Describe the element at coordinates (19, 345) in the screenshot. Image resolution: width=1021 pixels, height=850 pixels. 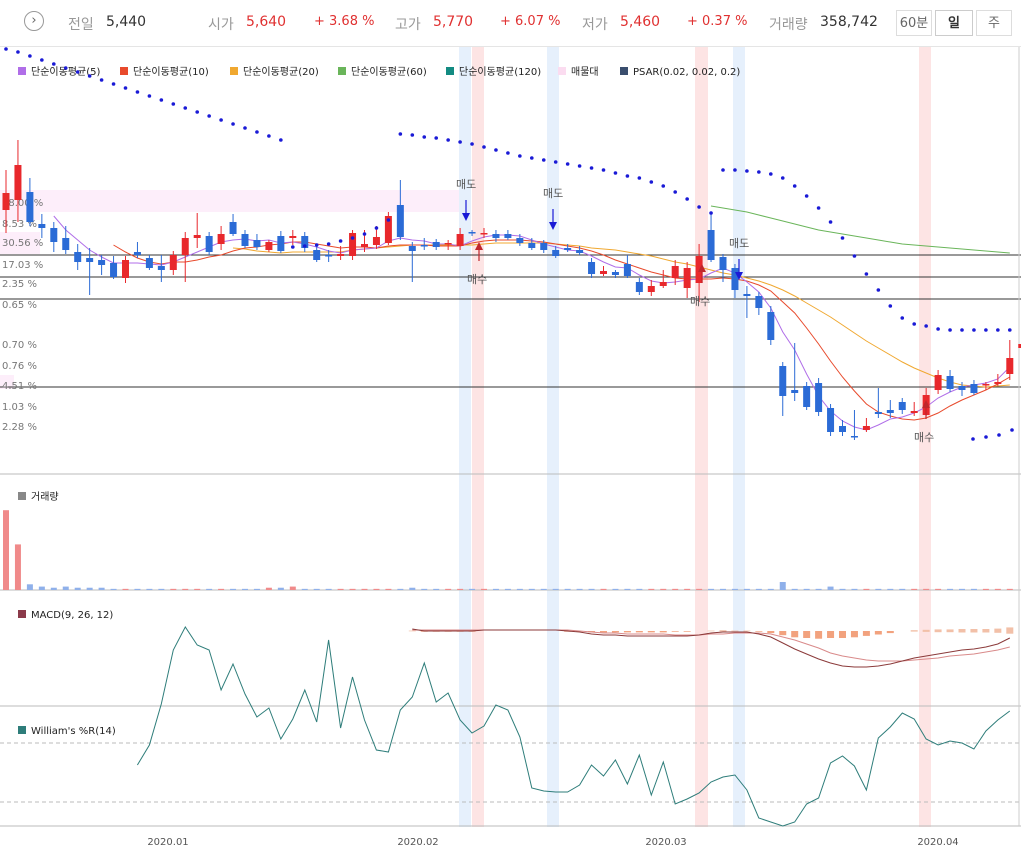
I see `price-level-label: 0.70 %` at that location.